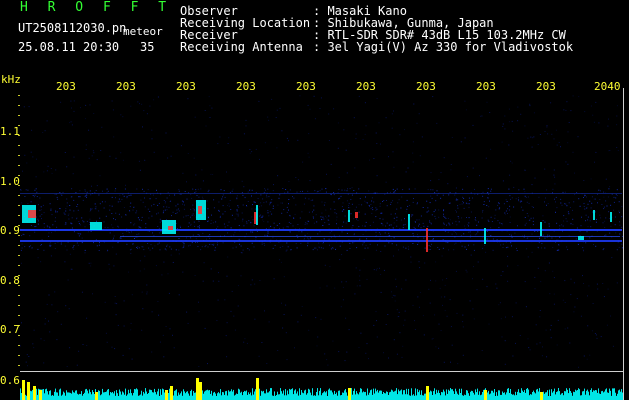  Describe the element at coordinates (19, 230) in the screenshot. I see `axis-ticks` at that location.